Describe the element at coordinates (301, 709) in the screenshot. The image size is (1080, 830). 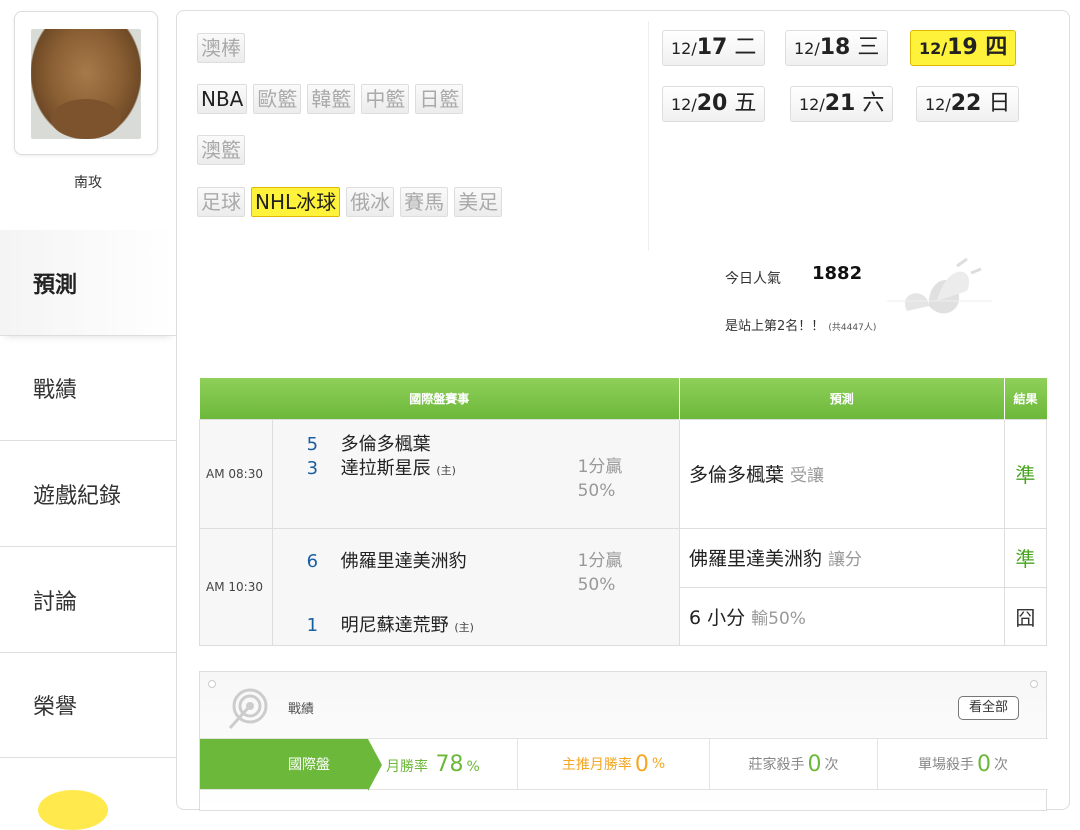
I see `record-title: 戰績` at that location.